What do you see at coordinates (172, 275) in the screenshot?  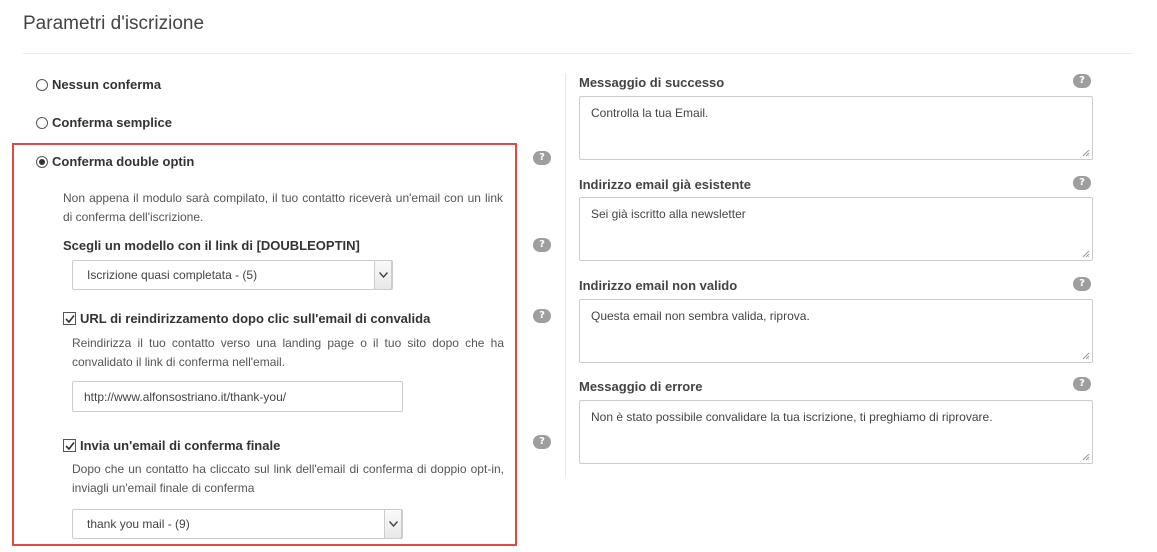 I see `template-select-value: Iscrizione quasi completata - (5)` at bounding box center [172, 275].